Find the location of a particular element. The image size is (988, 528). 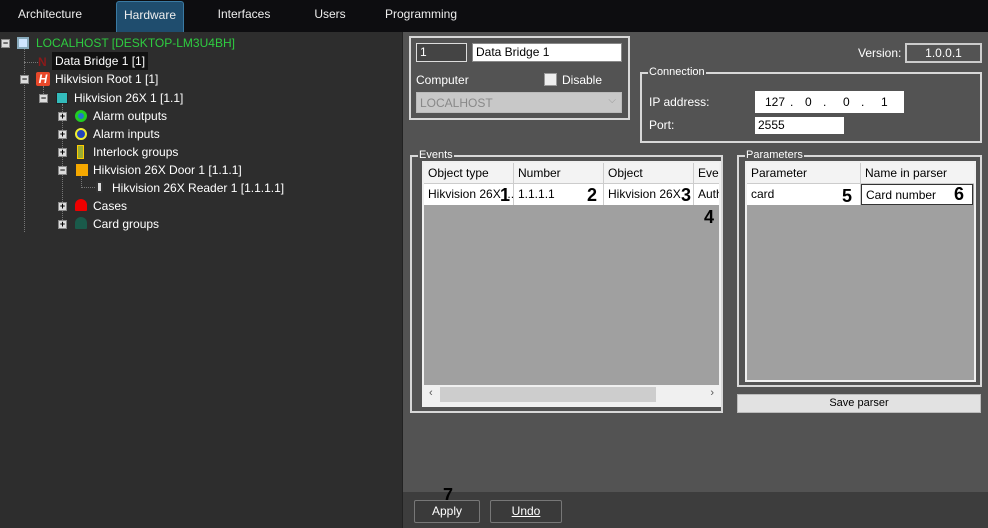

scrollbar-thumb is located at coordinates (548, 394).